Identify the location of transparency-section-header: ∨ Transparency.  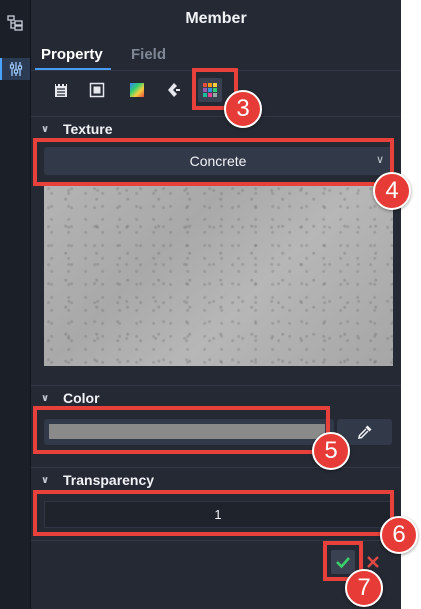
(216, 479).